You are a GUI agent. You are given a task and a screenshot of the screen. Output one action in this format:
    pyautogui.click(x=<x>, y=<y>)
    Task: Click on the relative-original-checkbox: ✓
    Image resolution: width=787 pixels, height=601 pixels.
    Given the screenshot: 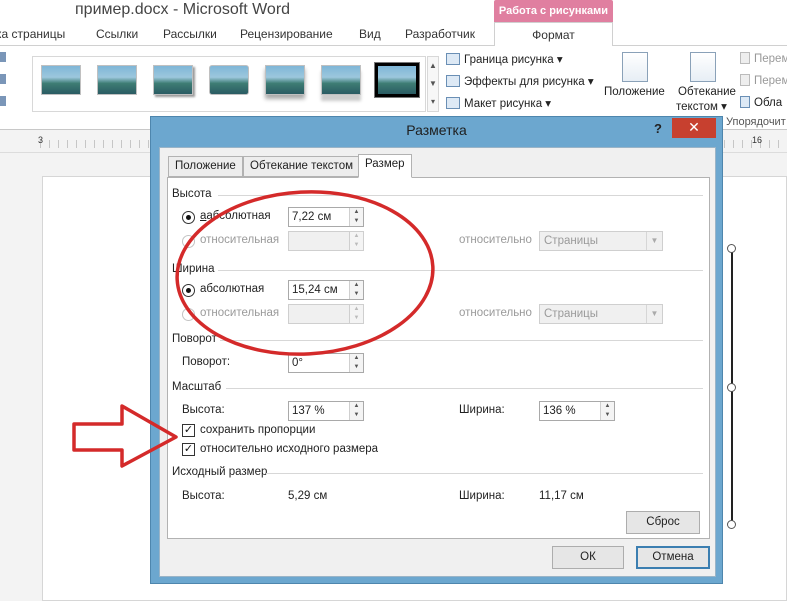 What is the action you would take?
    pyautogui.click(x=188, y=449)
    